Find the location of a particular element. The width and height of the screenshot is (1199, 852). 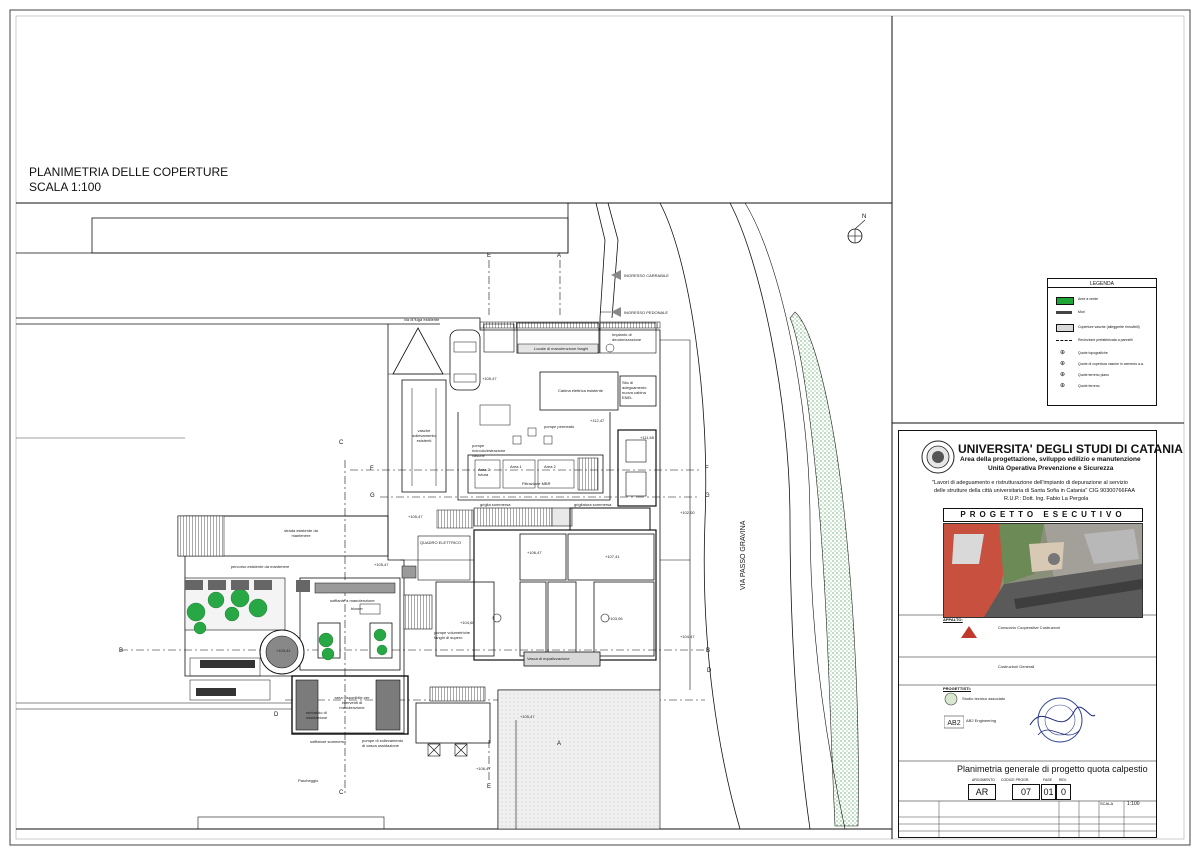

north-label: N is located at coordinates (864, 217).